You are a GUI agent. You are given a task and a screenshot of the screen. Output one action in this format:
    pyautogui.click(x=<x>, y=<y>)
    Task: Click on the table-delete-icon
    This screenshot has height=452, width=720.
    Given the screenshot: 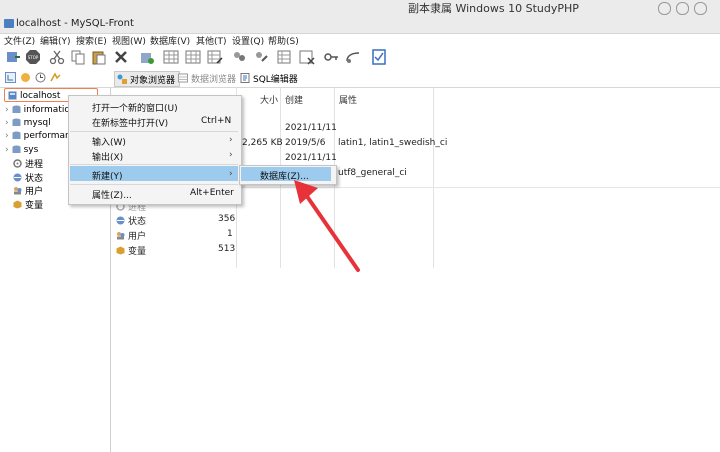 What is the action you would take?
    pyautogui.click(x=307, y=57)
    